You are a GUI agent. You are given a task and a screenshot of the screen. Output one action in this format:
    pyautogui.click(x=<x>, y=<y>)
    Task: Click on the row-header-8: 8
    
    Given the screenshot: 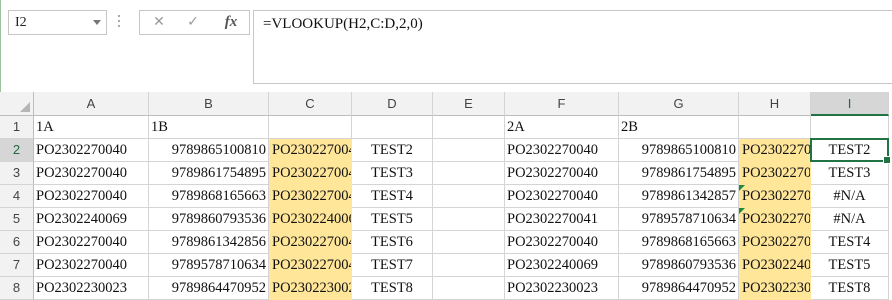 What is the action you would take?
    pyautogui.click(x=17, y=288)
    